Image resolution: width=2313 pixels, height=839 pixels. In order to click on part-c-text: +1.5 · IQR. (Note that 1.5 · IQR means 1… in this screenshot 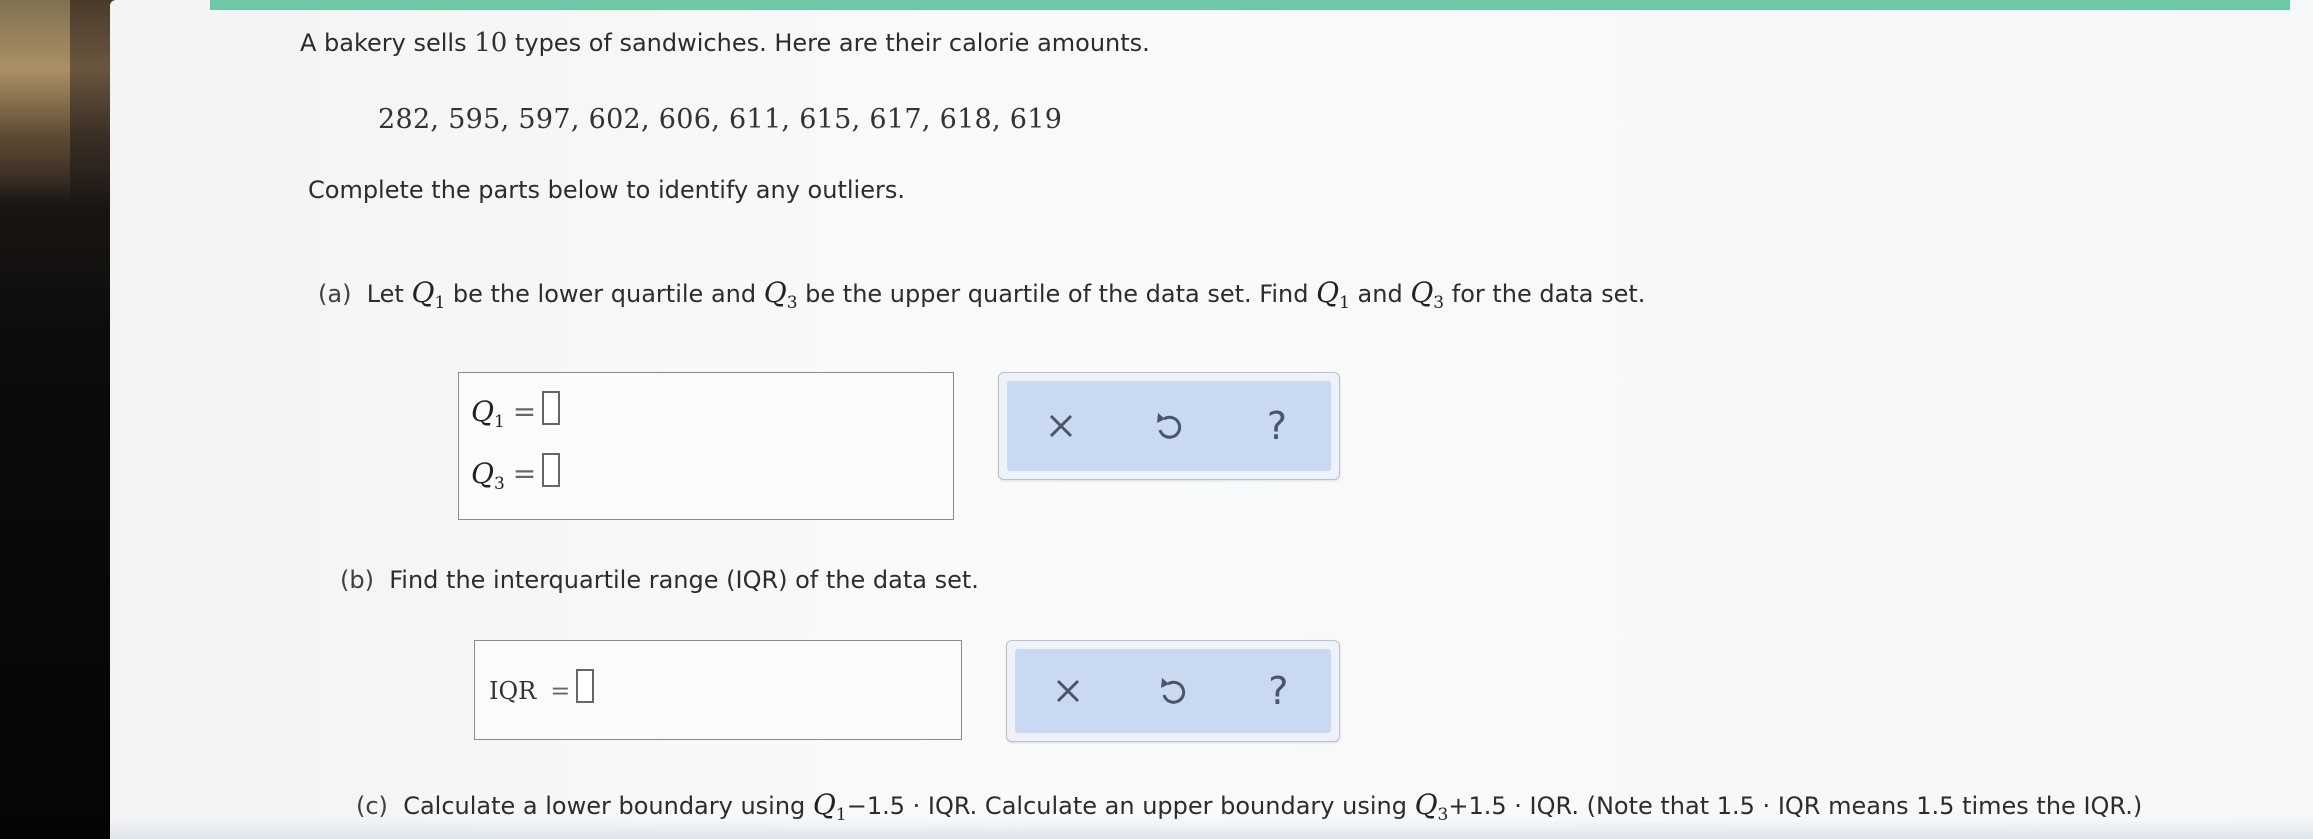, I will do `click(1795, 806)`.